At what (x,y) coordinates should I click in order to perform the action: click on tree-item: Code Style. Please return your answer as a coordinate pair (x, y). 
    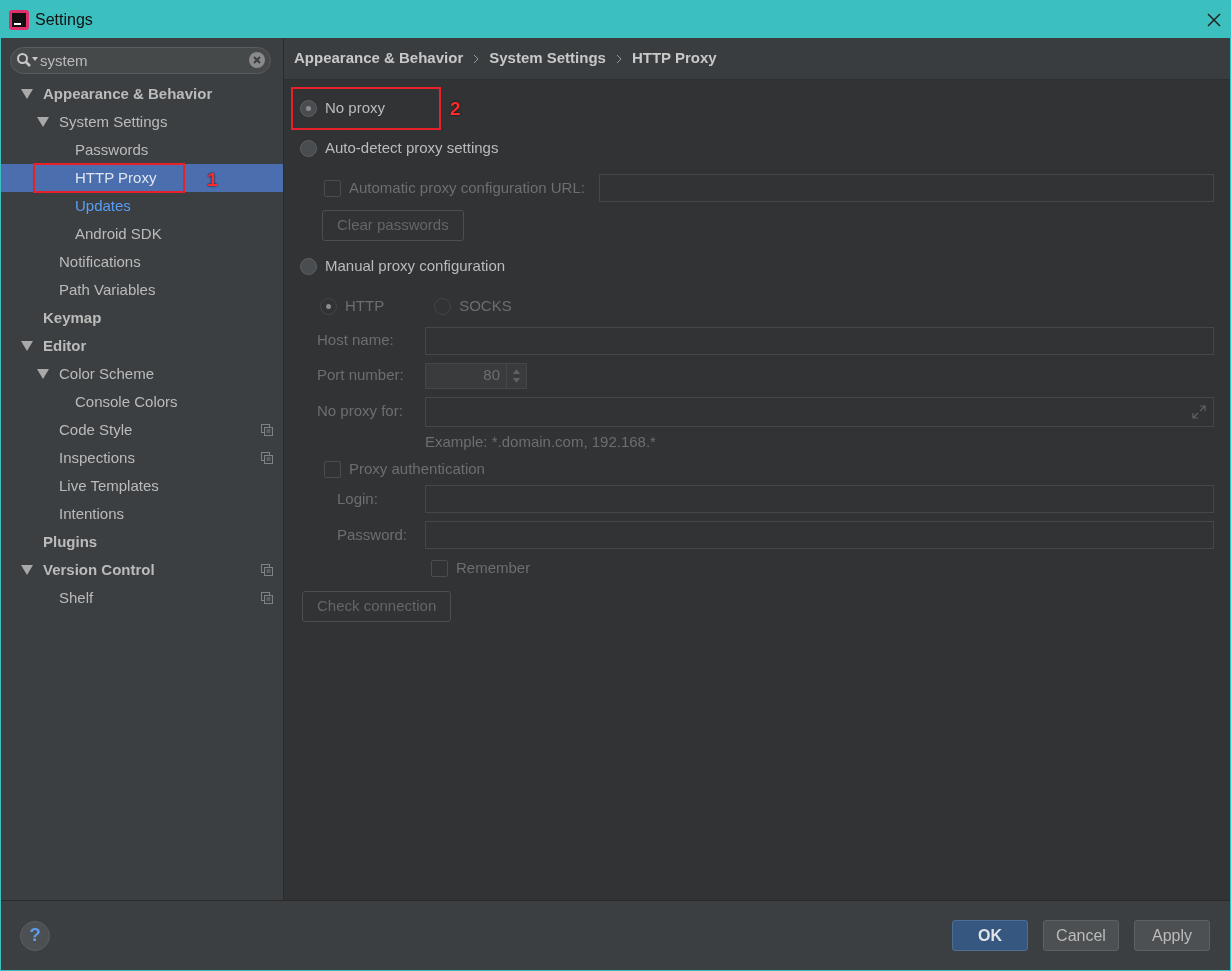
    Looking at the image, I should click on (142, 430).